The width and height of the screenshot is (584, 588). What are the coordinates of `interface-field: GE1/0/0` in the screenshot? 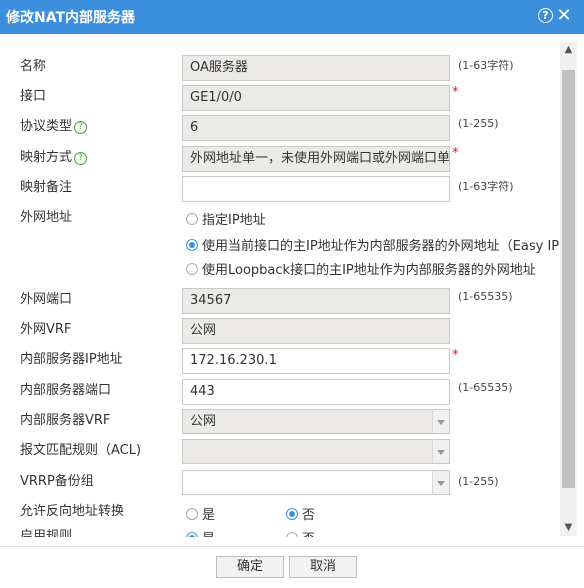 It's located at (316, 98).